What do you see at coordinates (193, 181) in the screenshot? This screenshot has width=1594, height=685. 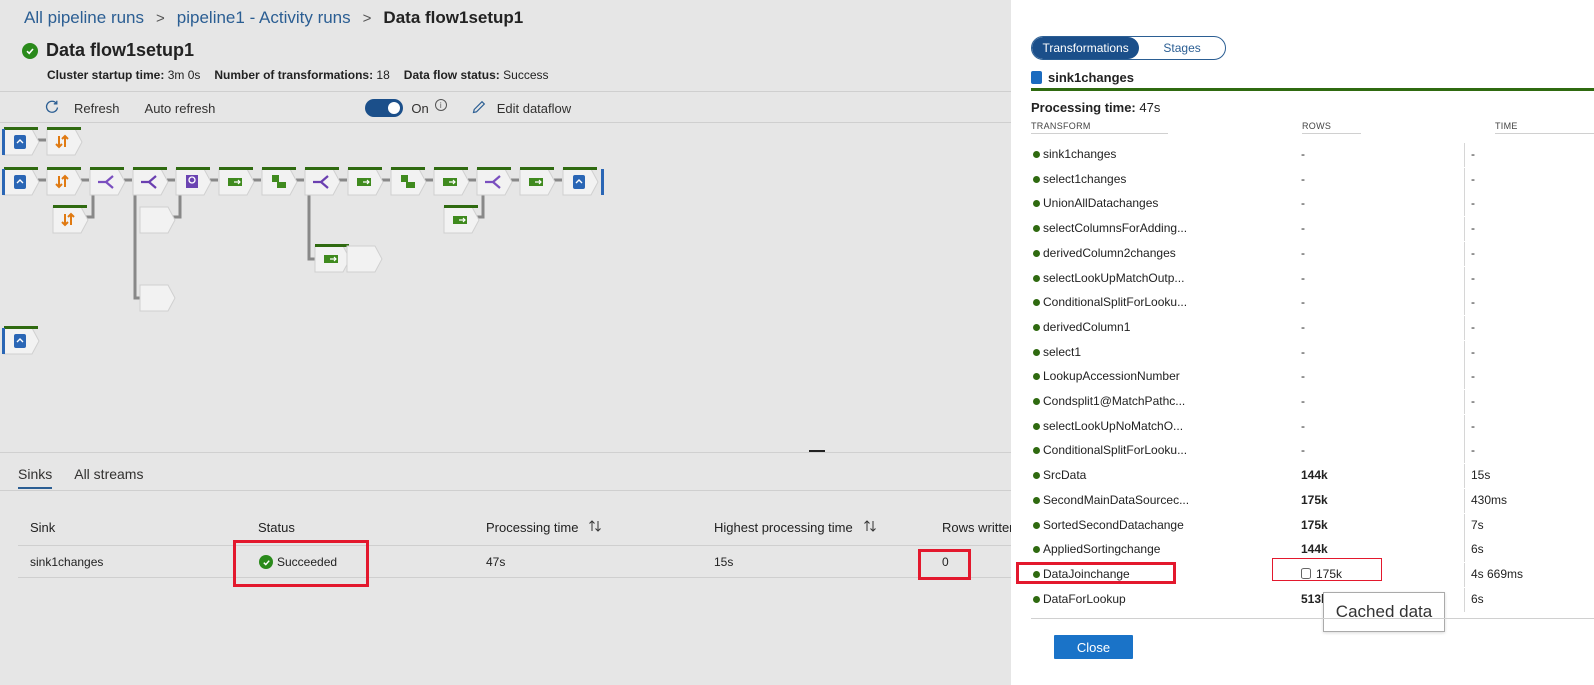 I see `flow-node-lookup` at bounding box center [193, 181].